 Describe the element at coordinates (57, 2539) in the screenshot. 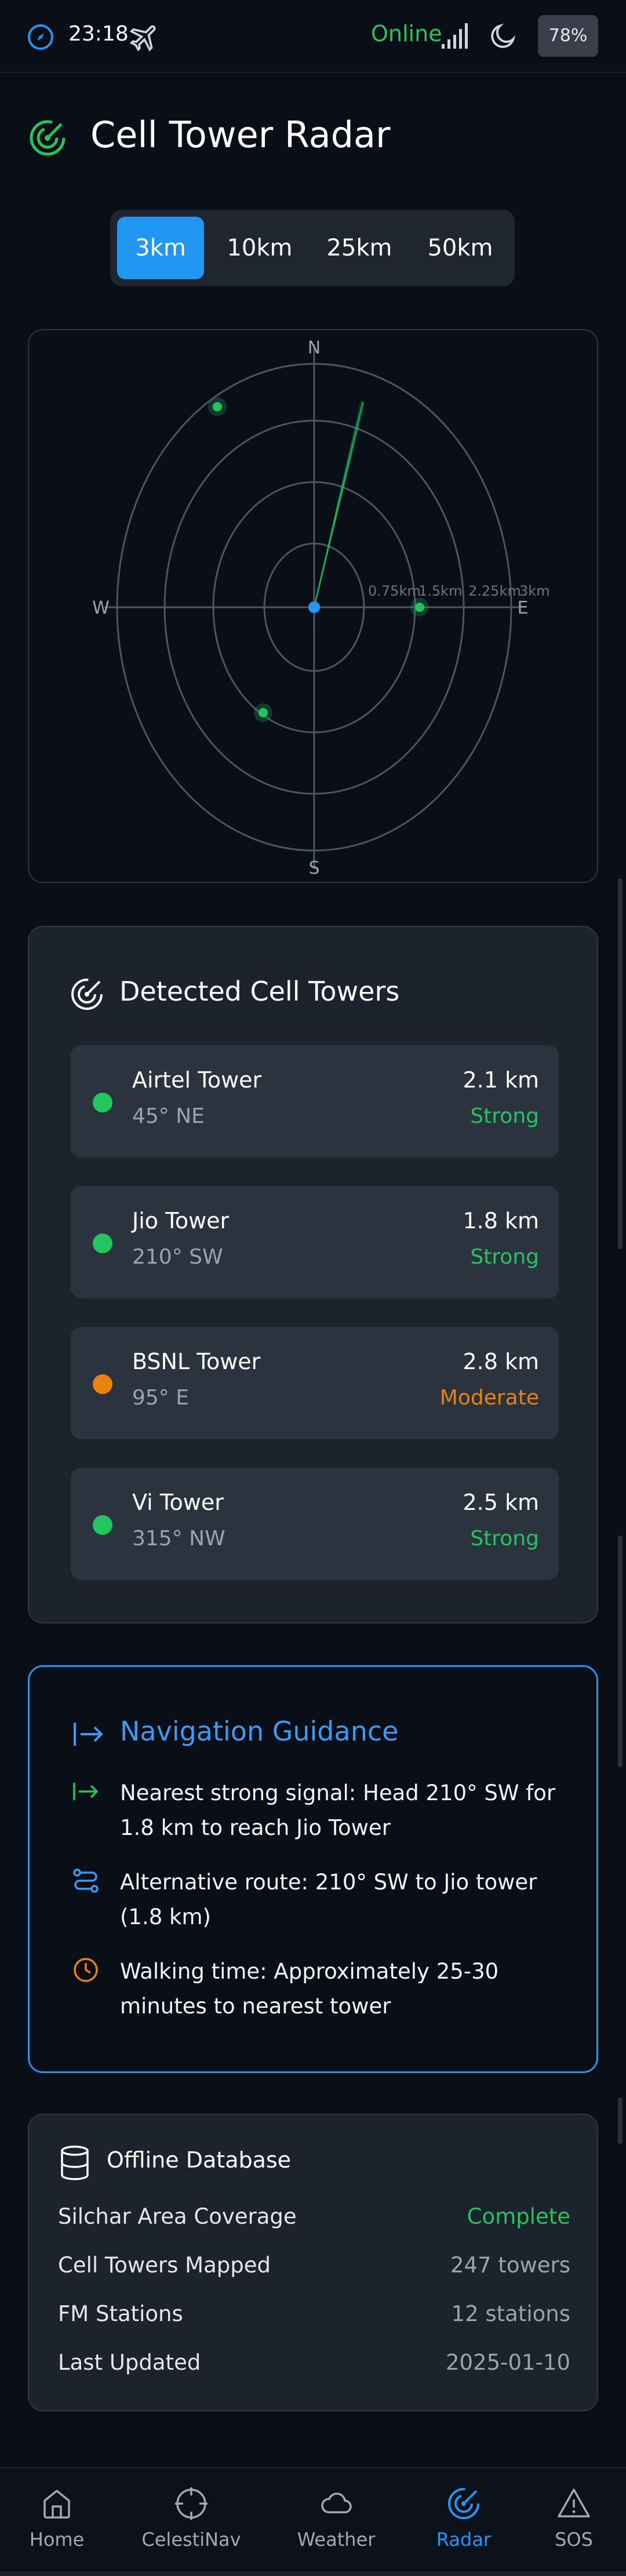

I see `nav-label: Home` at that location.